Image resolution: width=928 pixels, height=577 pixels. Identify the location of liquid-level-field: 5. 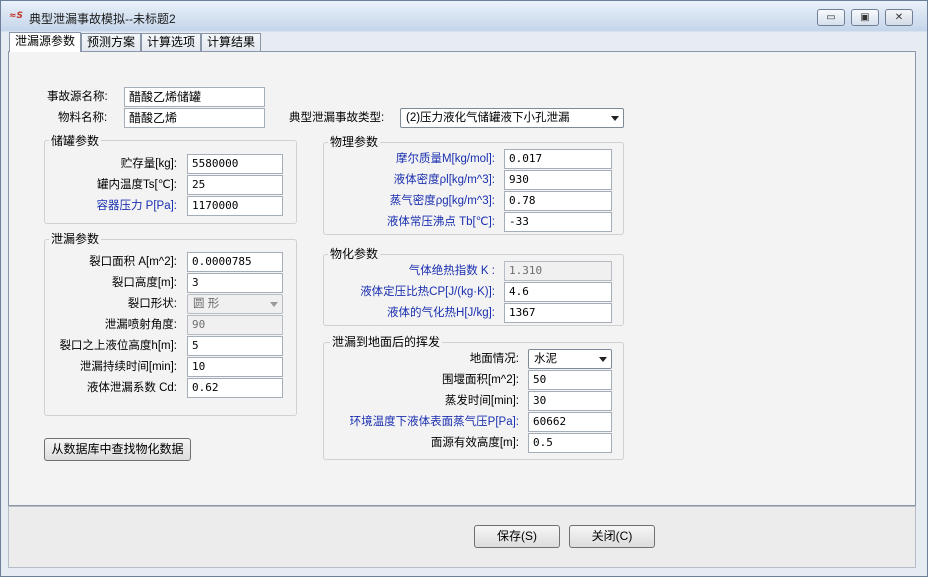
(235, 346).